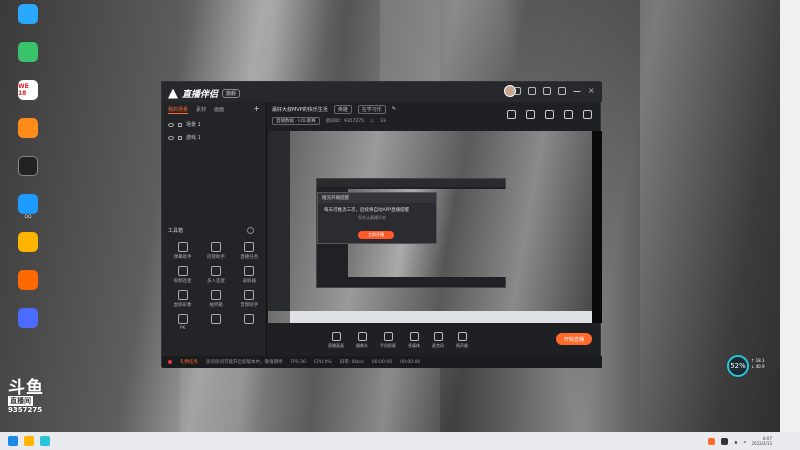  I want to click on start-icon, so click(13, 441).